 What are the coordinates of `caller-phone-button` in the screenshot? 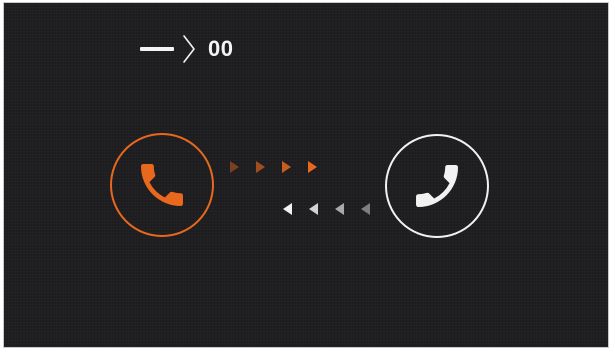 It's located at (162, 185).